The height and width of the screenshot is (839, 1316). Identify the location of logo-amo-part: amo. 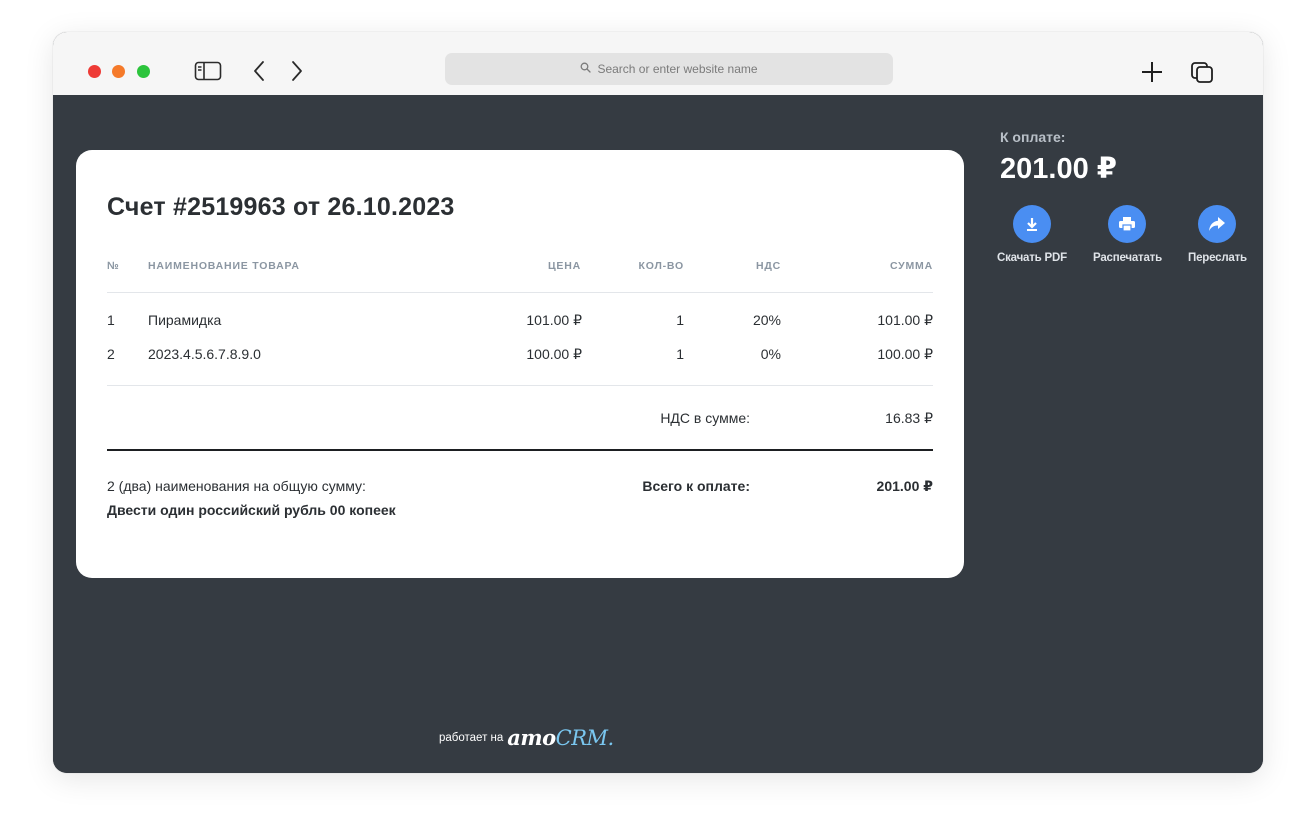
(531, 737).